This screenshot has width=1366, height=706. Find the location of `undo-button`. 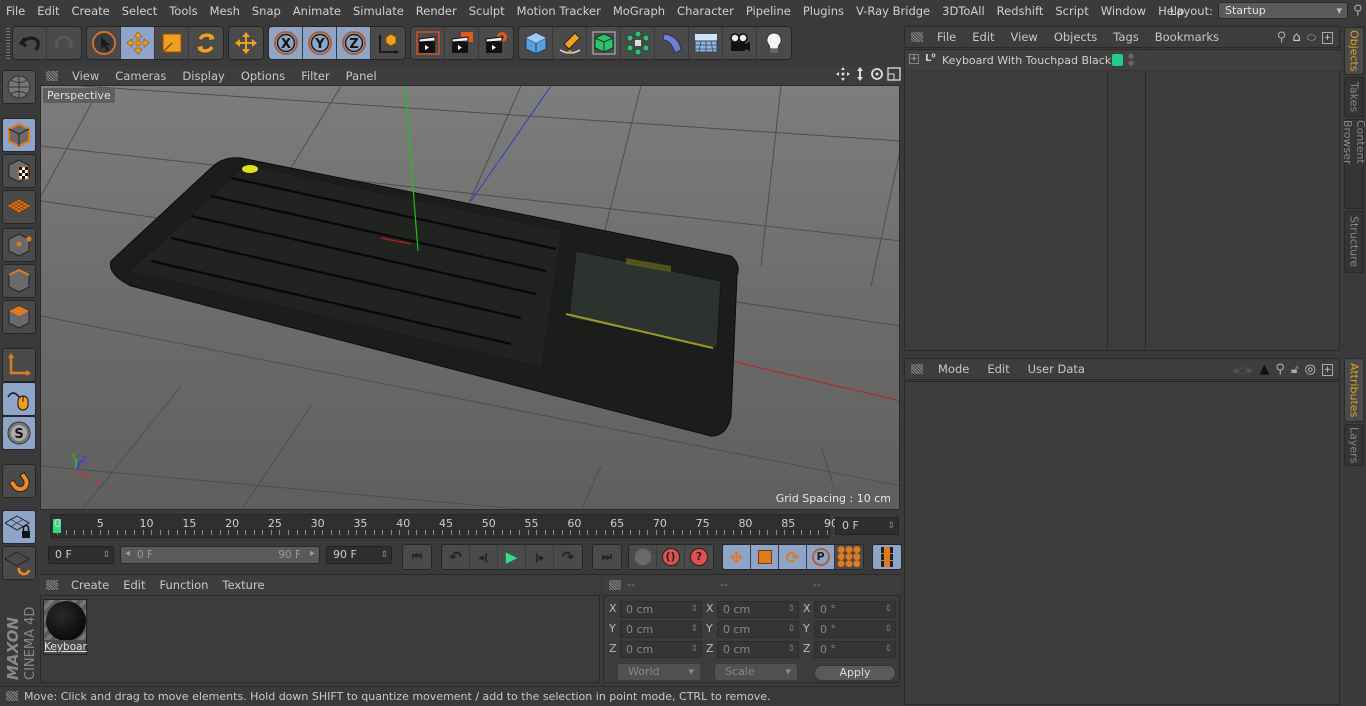

undo-button is located at coordinates (30, 43).